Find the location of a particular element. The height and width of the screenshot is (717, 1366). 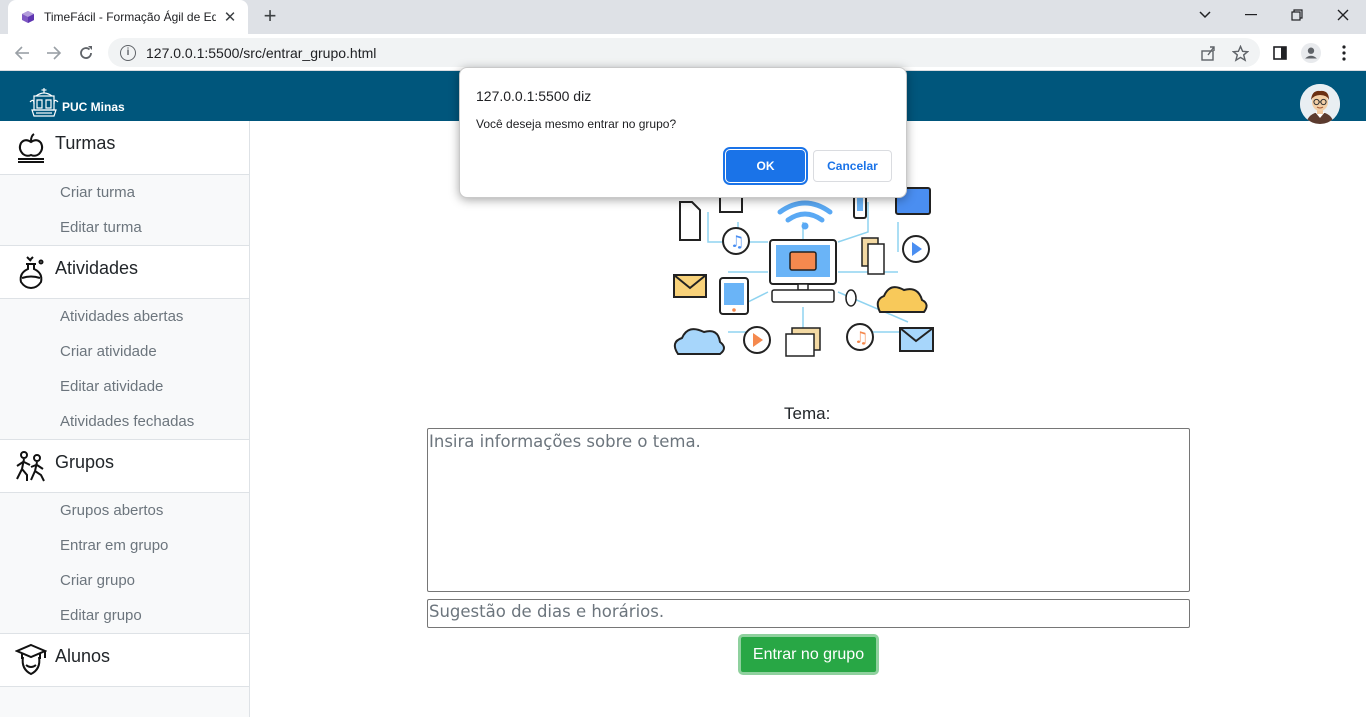

dialog-cancel-button: Cancelar is located at coordinates (852, 166).